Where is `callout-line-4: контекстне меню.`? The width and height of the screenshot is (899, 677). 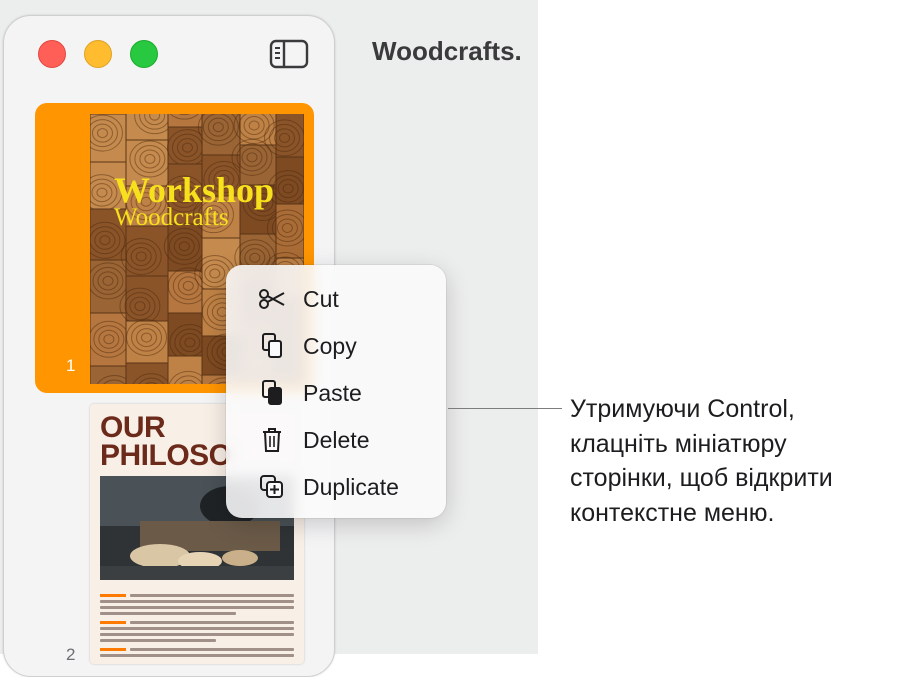 callout-line-4: контекстне меню. is located at coordinates (732, 513).